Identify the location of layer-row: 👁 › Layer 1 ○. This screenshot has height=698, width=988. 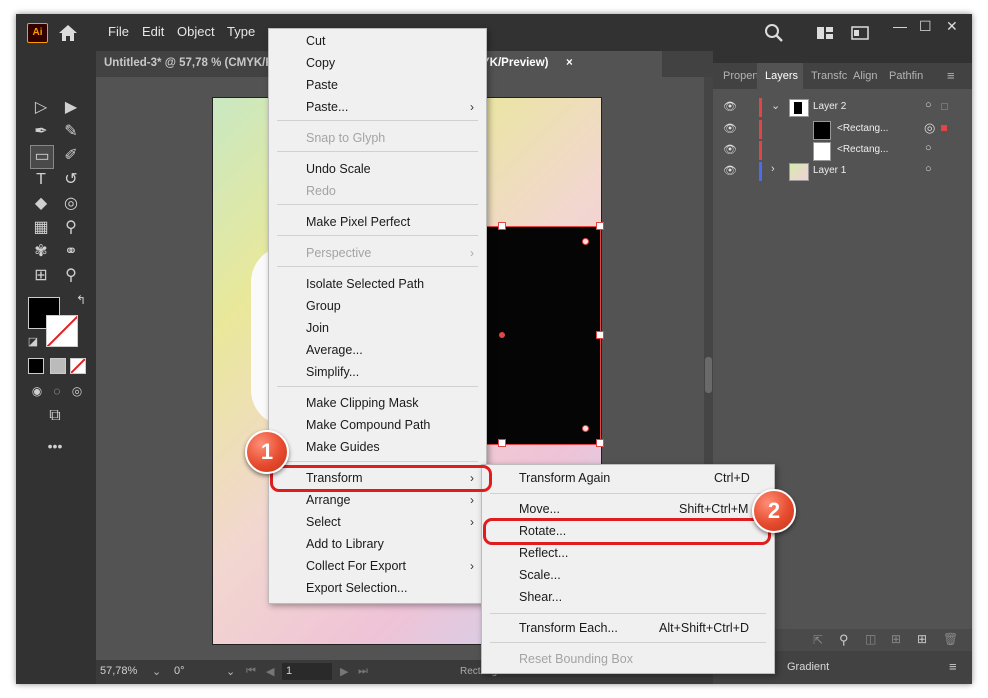
(842, 171).